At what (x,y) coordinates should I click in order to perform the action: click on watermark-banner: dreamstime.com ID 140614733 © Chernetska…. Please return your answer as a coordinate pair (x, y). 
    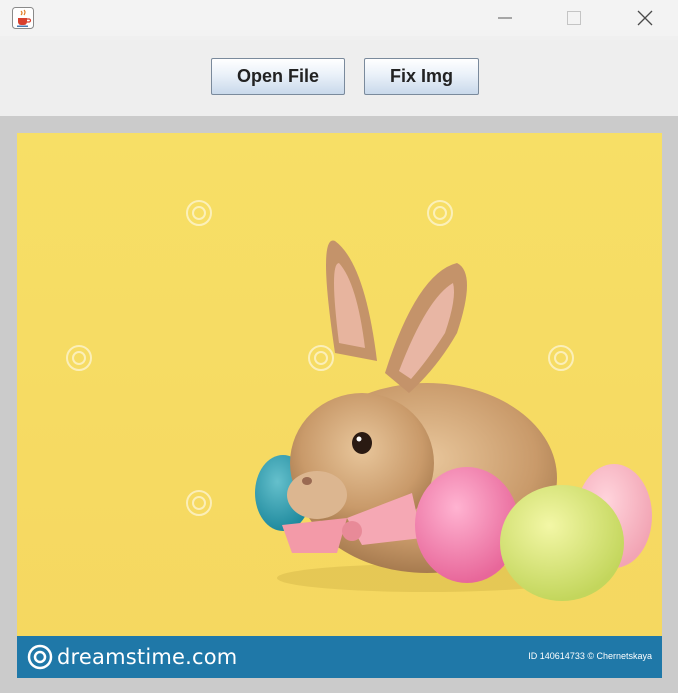
    Looking at the image, I should click on (339, 657).